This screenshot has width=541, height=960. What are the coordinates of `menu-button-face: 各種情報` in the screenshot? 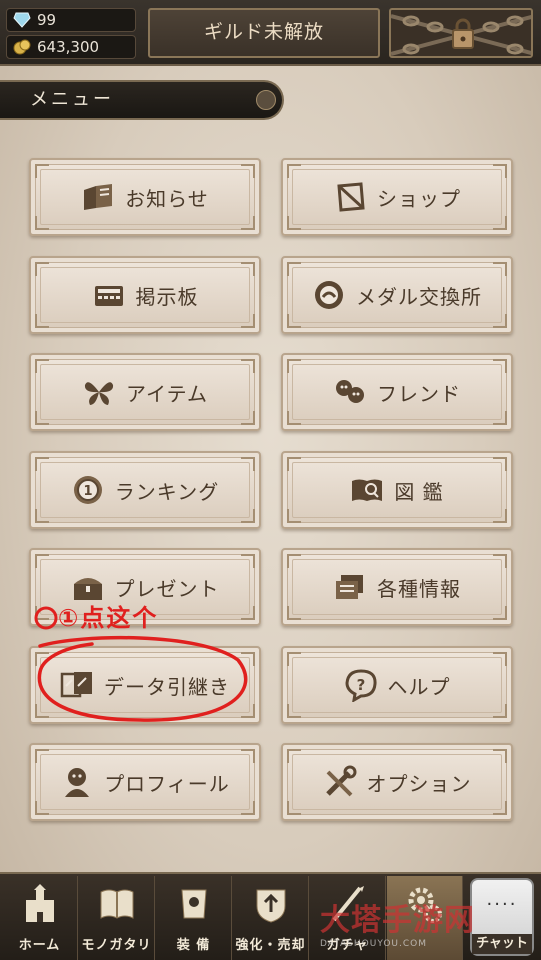 It's located at (397, 587).